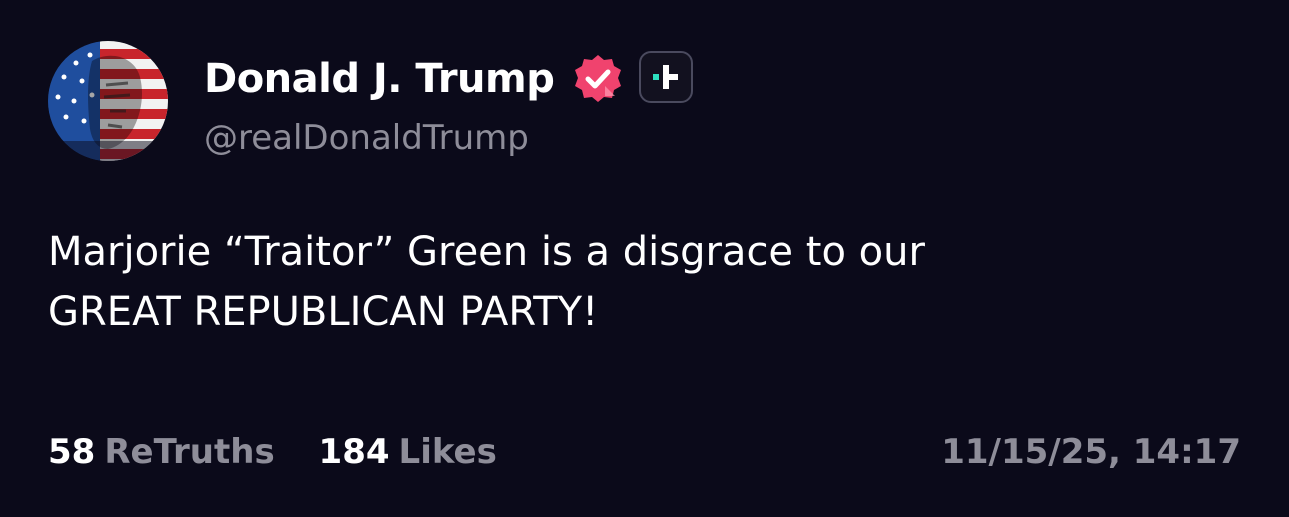 This screenshot has width=1289, height=517. I want to click on author-display-name: Donald J. Trump, so click(379, 79).